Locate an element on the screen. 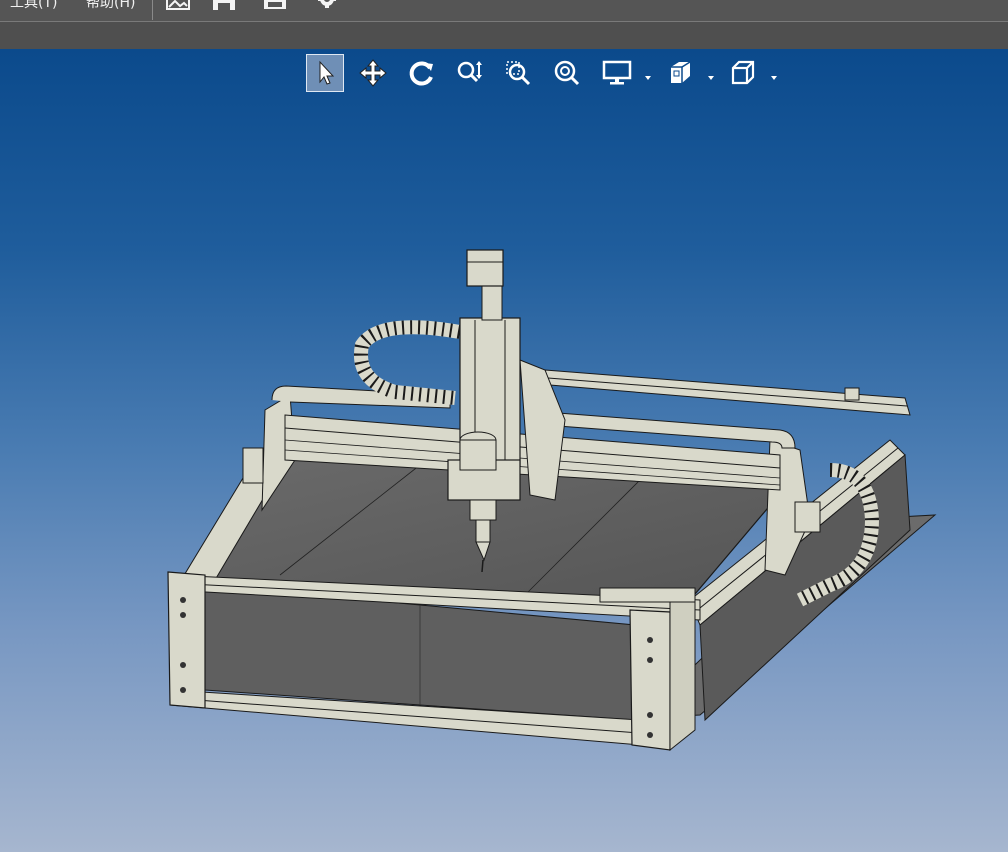 The height and width of the screenshot is (852, 1008). ribbon-bar is located at coordinates (504, 35).